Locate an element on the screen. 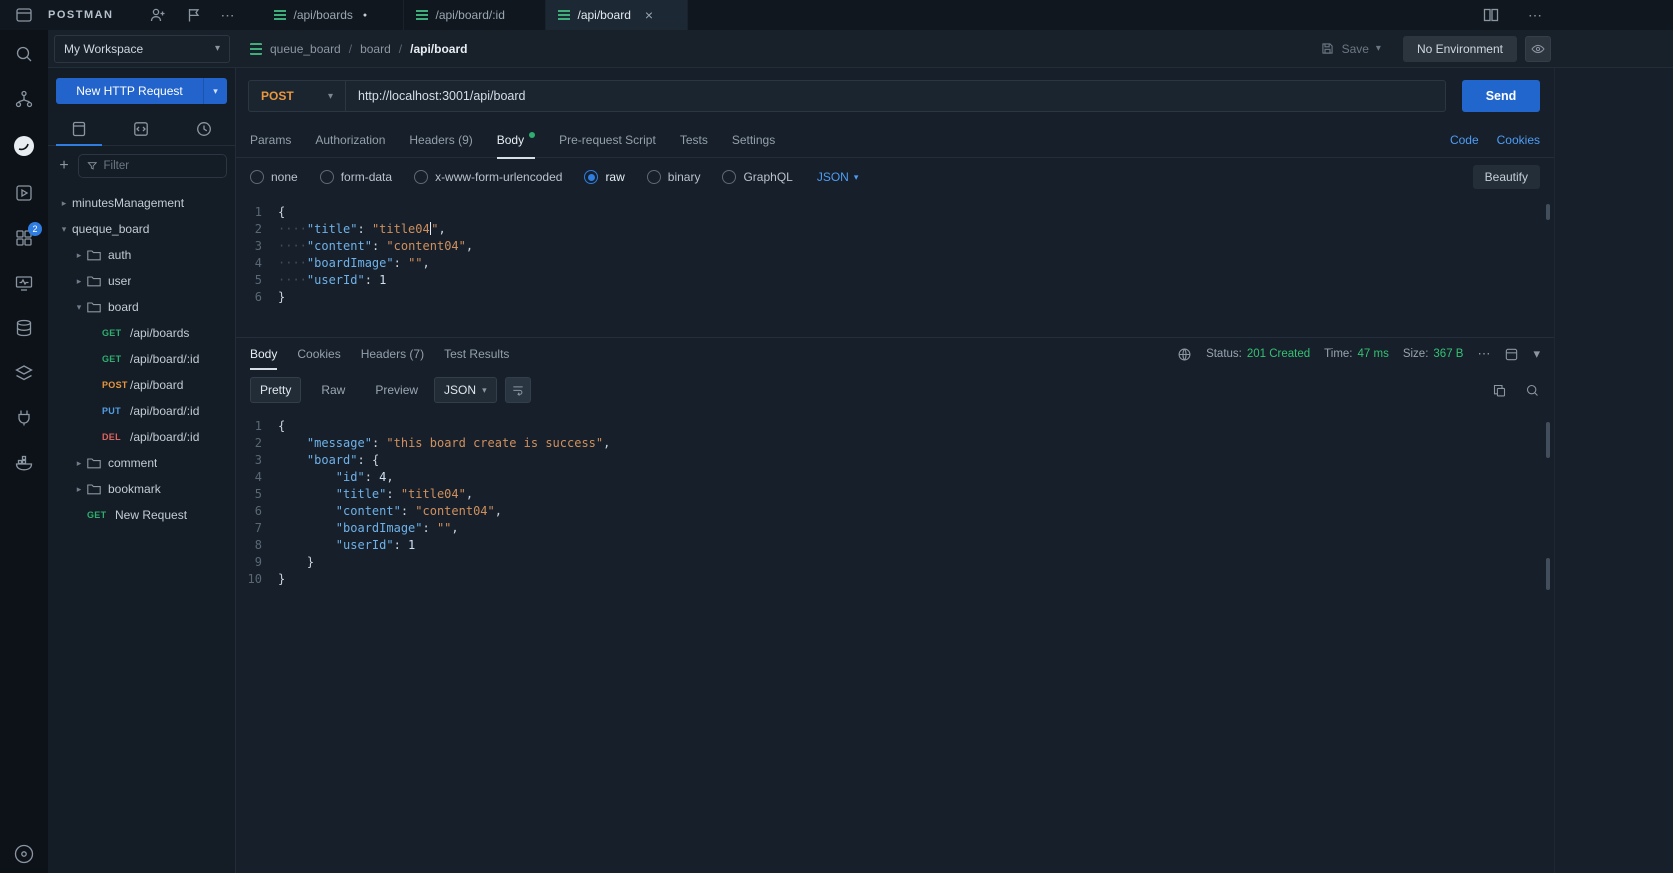  collapse-response-icon: ▾ is located at coordinates (1536, 354).